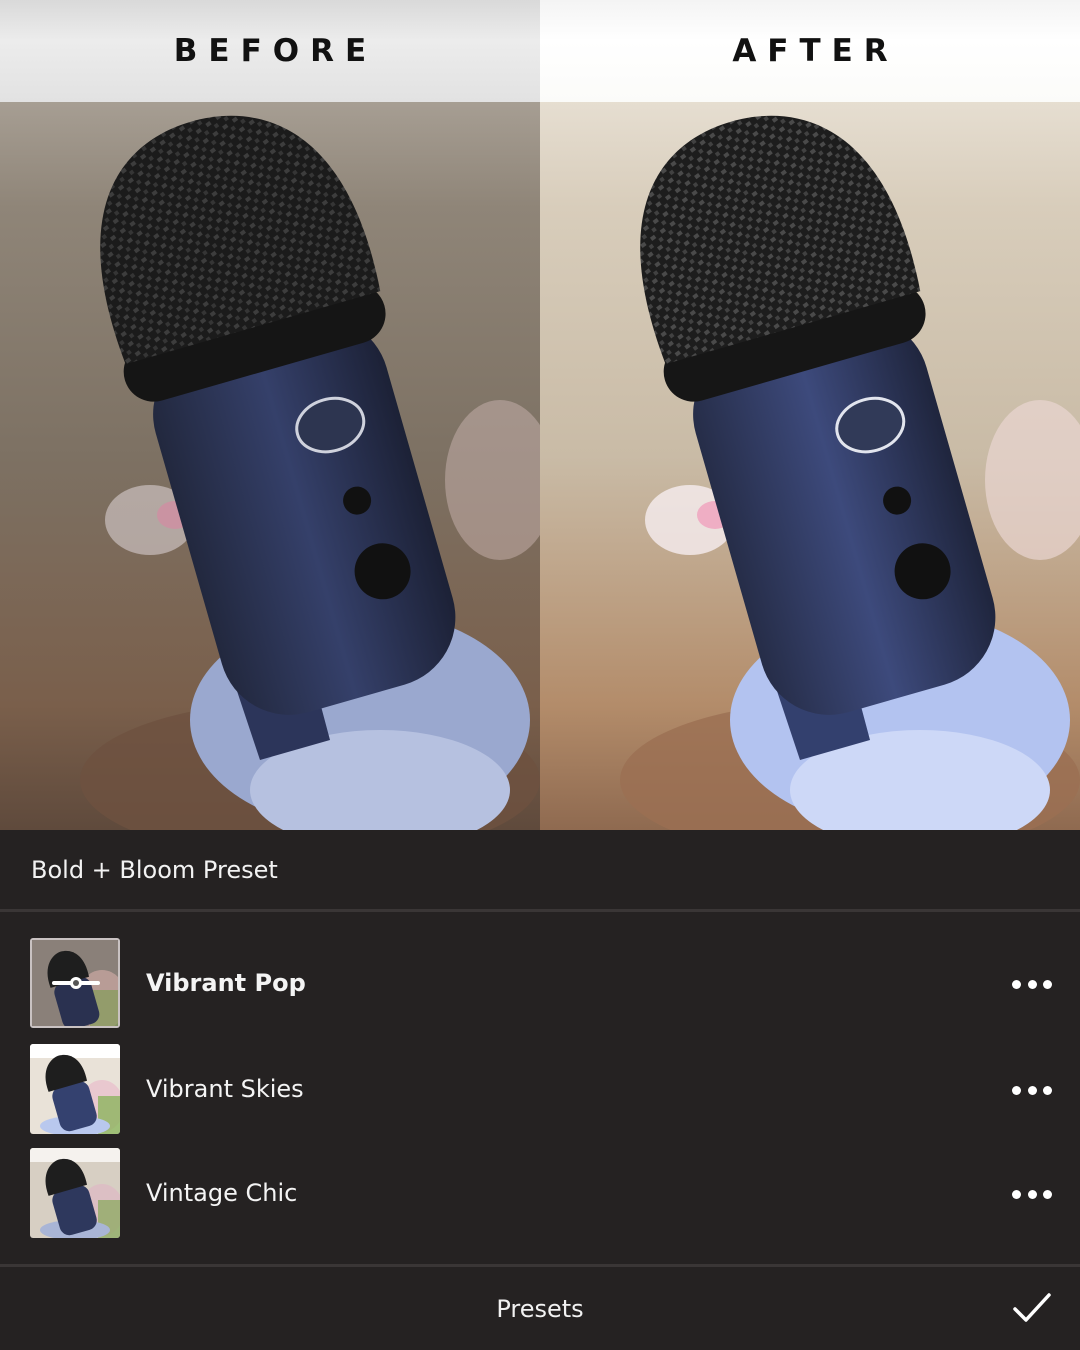 The height and width of the screenshot is (1350, 1080). What do you see at coordinates (226, 983) in the screenshot?
I see `preset-name: Vibrant Pop` at bounding box center [226, 983].